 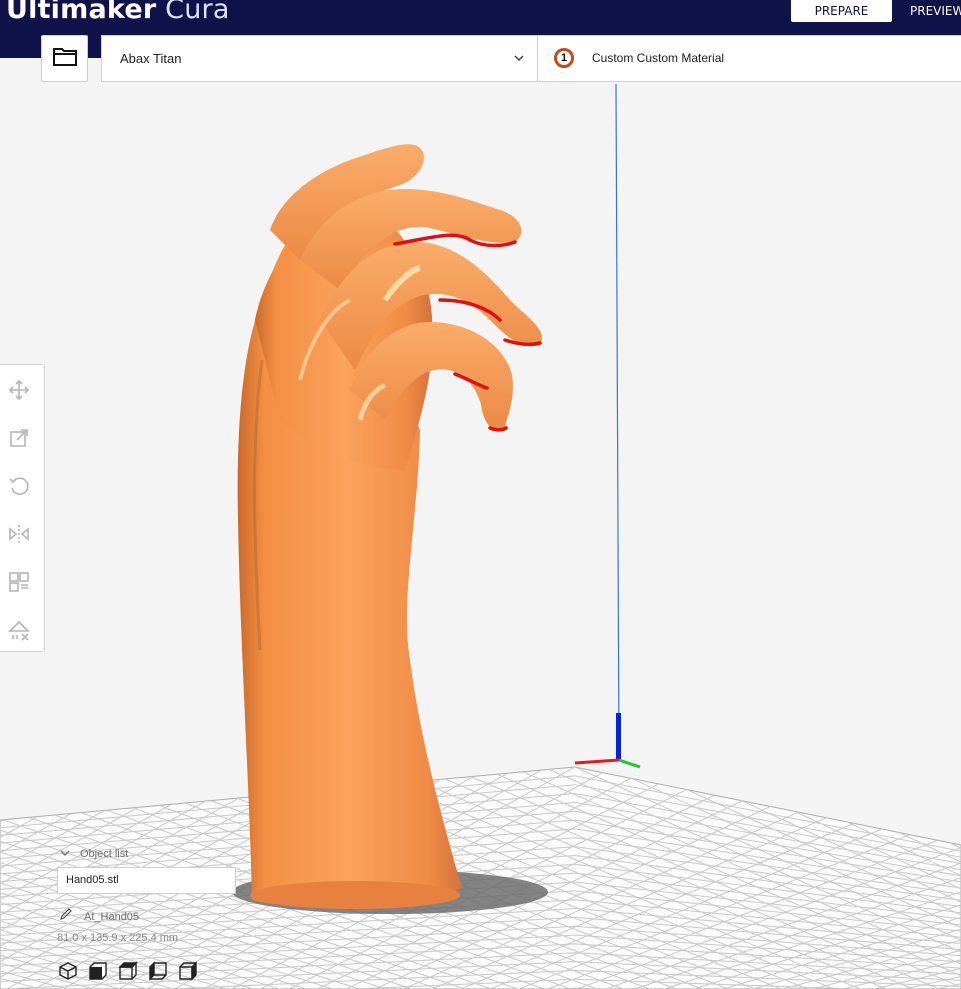 I want to click on right-view-icon, so click(x=188, y=971).